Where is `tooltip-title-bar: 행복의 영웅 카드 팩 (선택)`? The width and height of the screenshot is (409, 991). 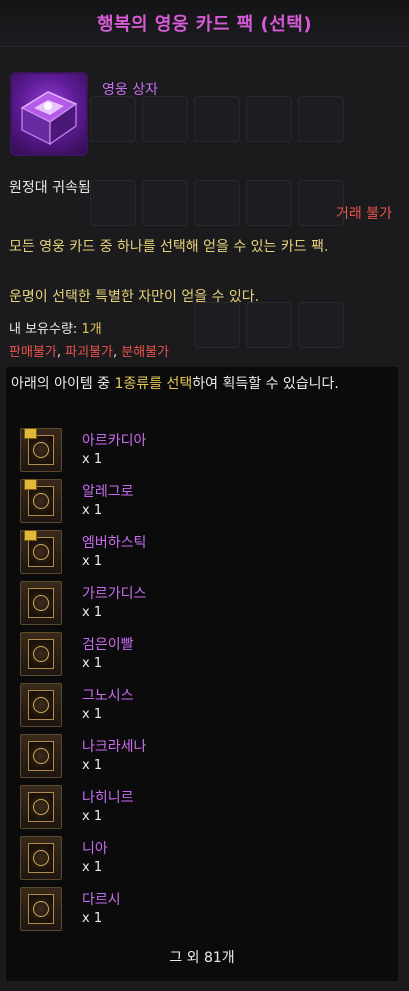
tooltip-title-bar: 행복의 영웅 카드 팩 (선택) is located at coordinates (204, 23).